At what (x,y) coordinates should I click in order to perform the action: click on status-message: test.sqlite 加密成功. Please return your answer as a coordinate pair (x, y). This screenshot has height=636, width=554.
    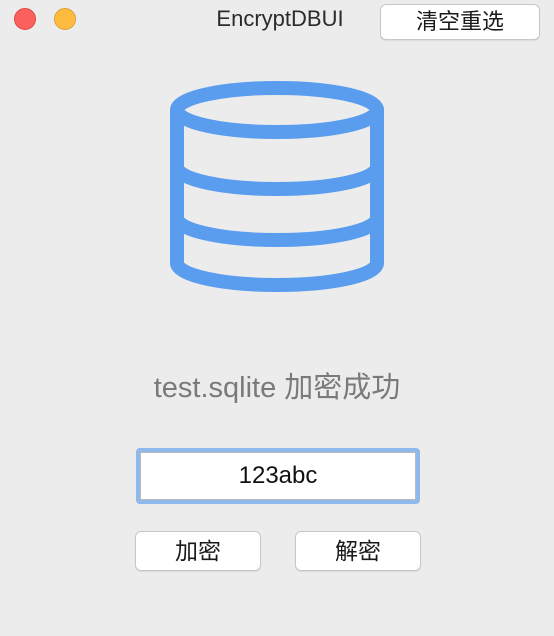
    Looking at the image, I should click on (277, 388).